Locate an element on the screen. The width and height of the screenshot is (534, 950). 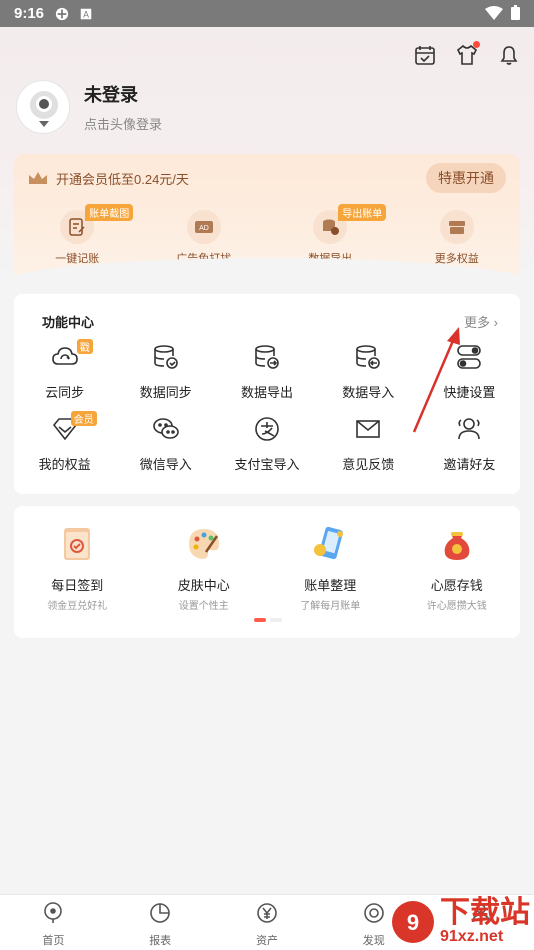
skin-button is located at coordinates (468, 53).